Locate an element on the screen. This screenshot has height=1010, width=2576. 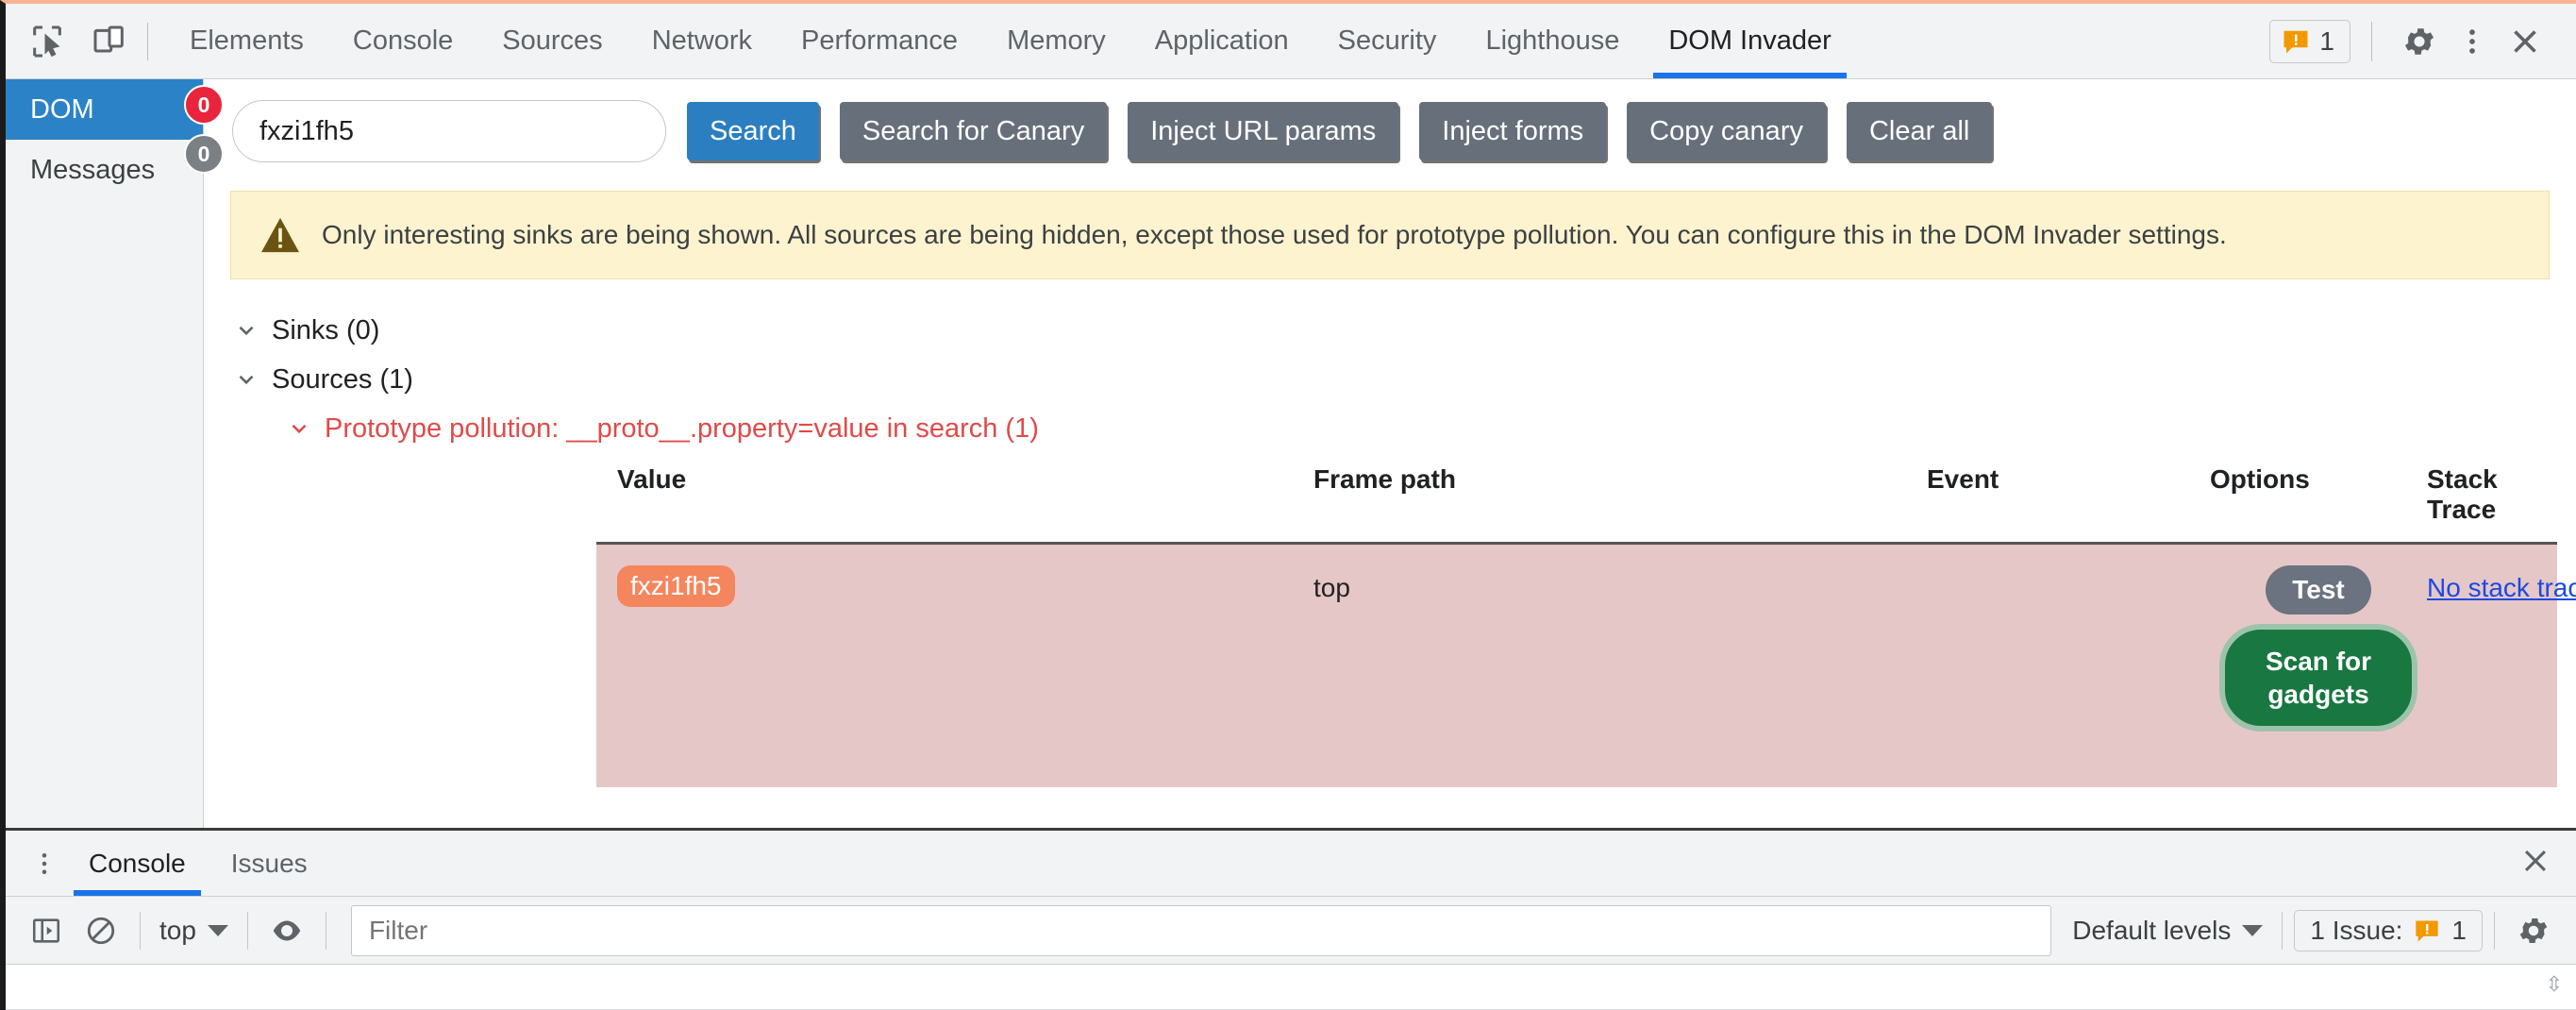
cell-frame-path: top is located at coordinates (1331, 587).